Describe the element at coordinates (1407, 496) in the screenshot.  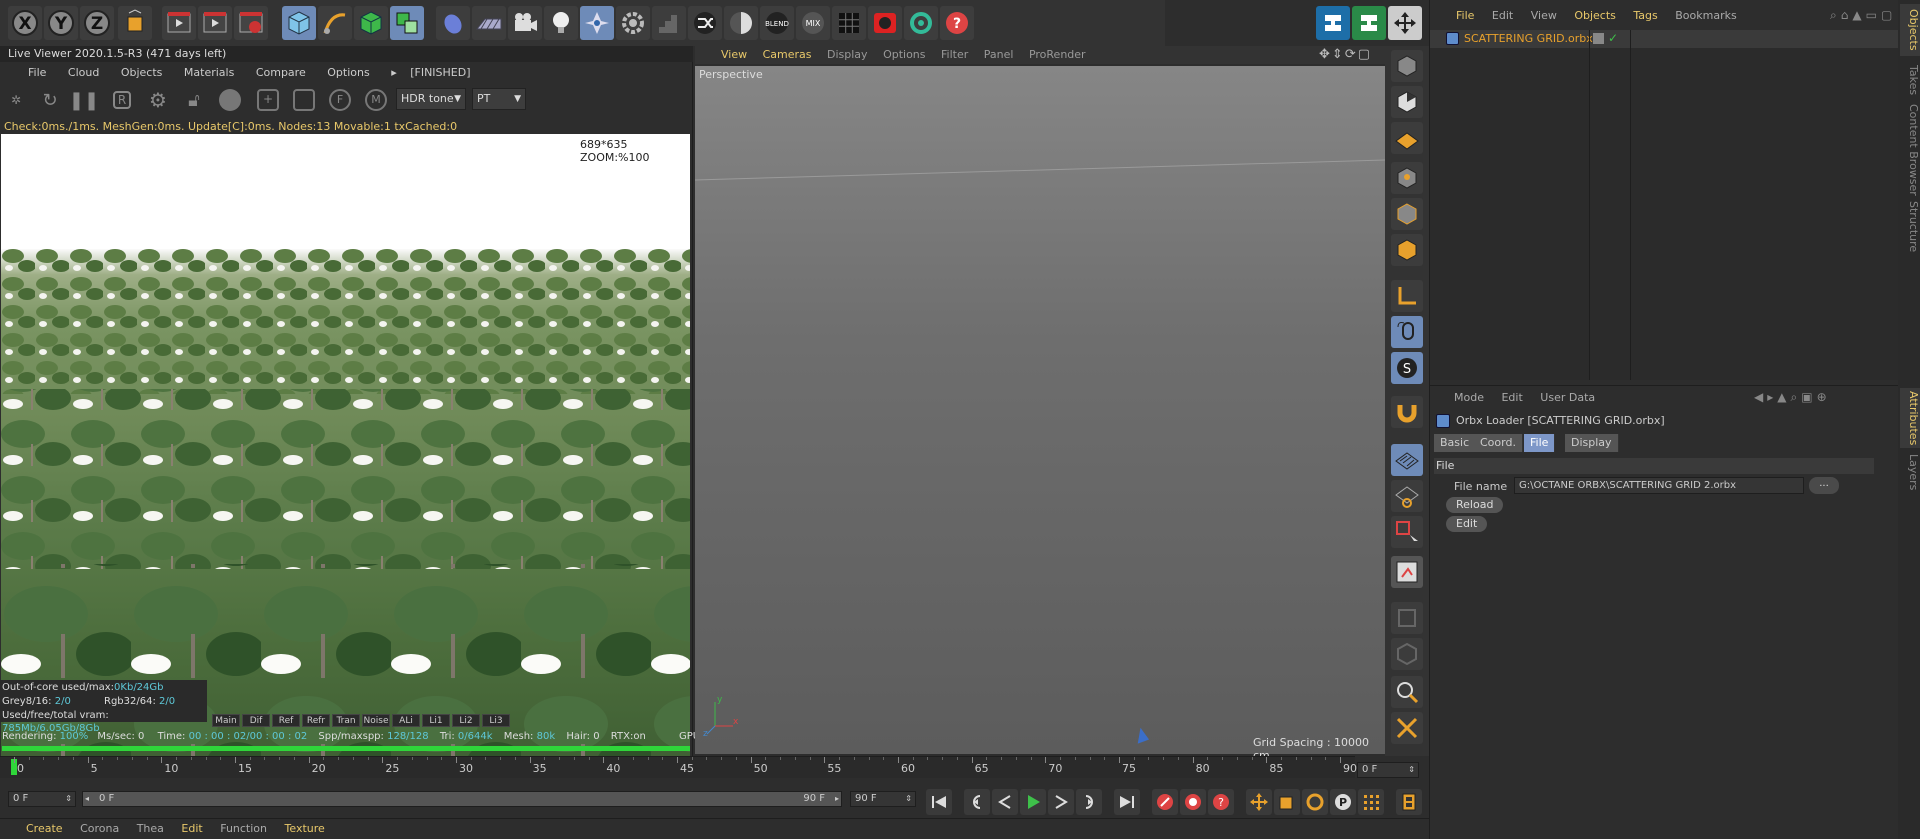
I see `planar-workplane-button` at that location.